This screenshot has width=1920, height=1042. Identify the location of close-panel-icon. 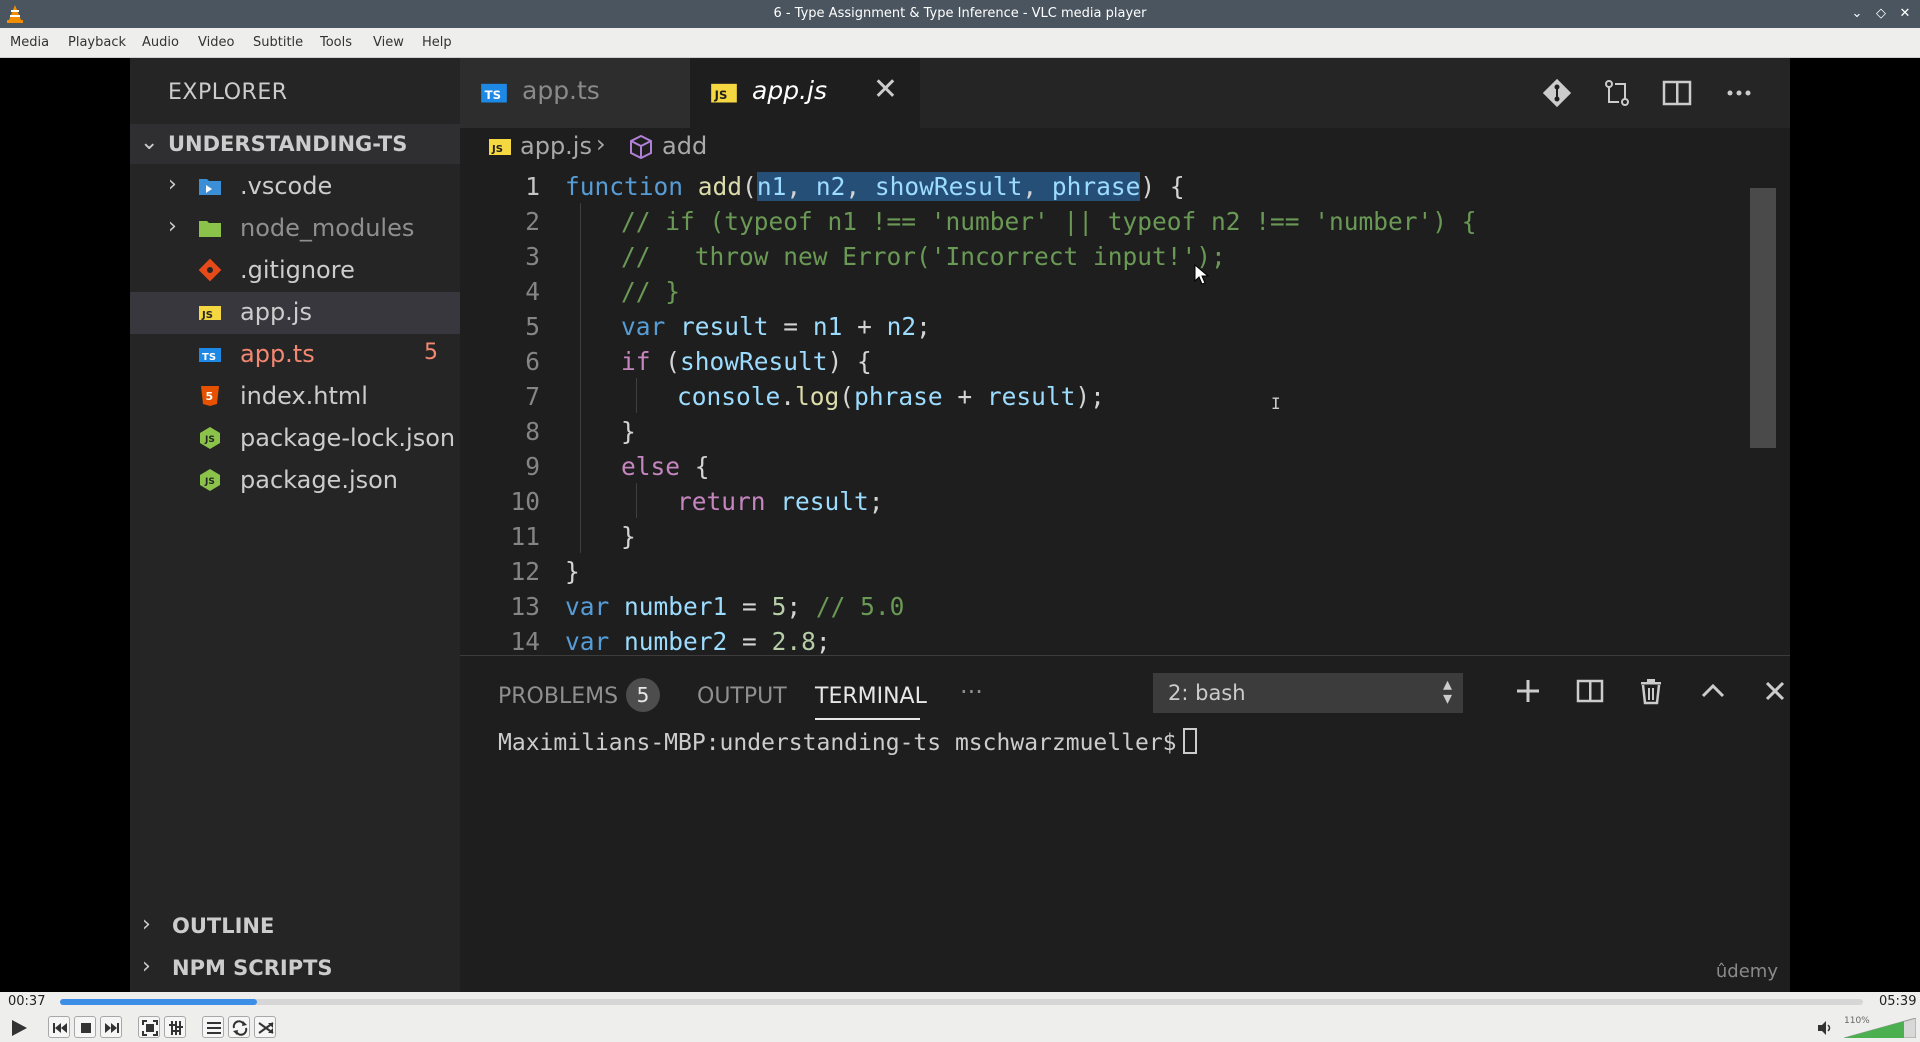
(1775, 691).